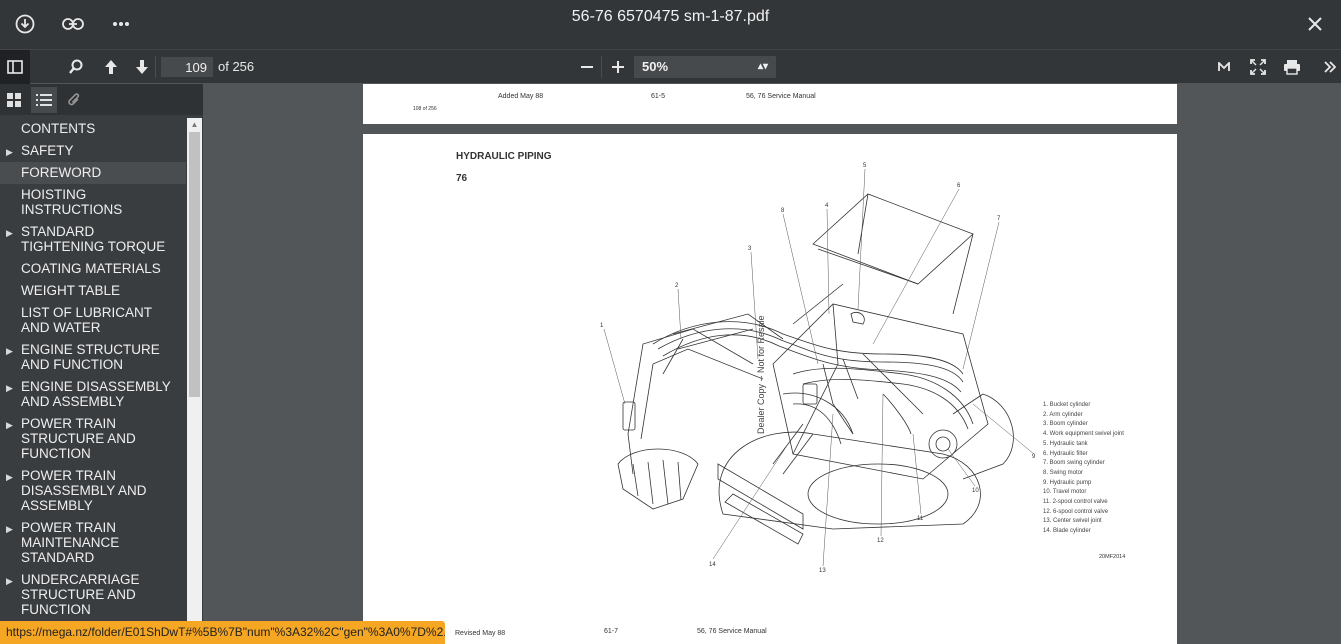  I want to click on previous-page-button, so click(111, 67).